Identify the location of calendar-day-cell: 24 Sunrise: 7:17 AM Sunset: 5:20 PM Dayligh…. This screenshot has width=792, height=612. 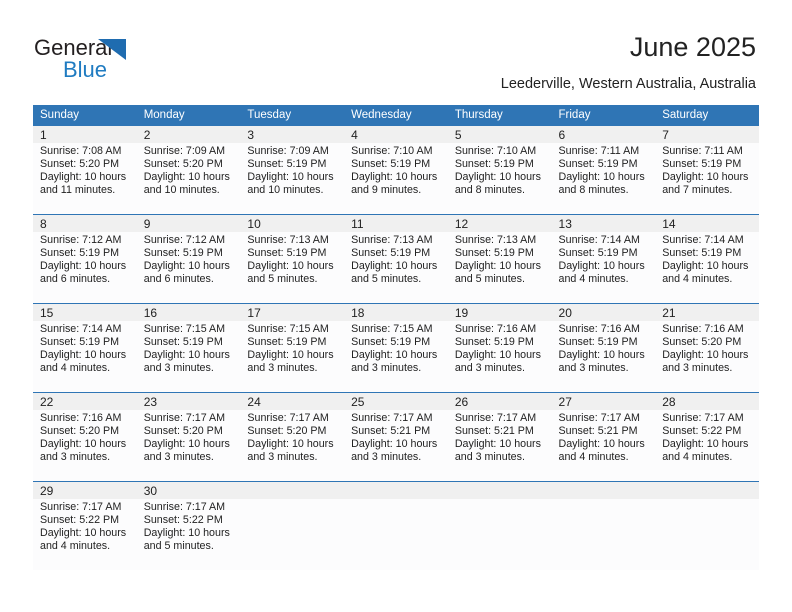
(292, 437).